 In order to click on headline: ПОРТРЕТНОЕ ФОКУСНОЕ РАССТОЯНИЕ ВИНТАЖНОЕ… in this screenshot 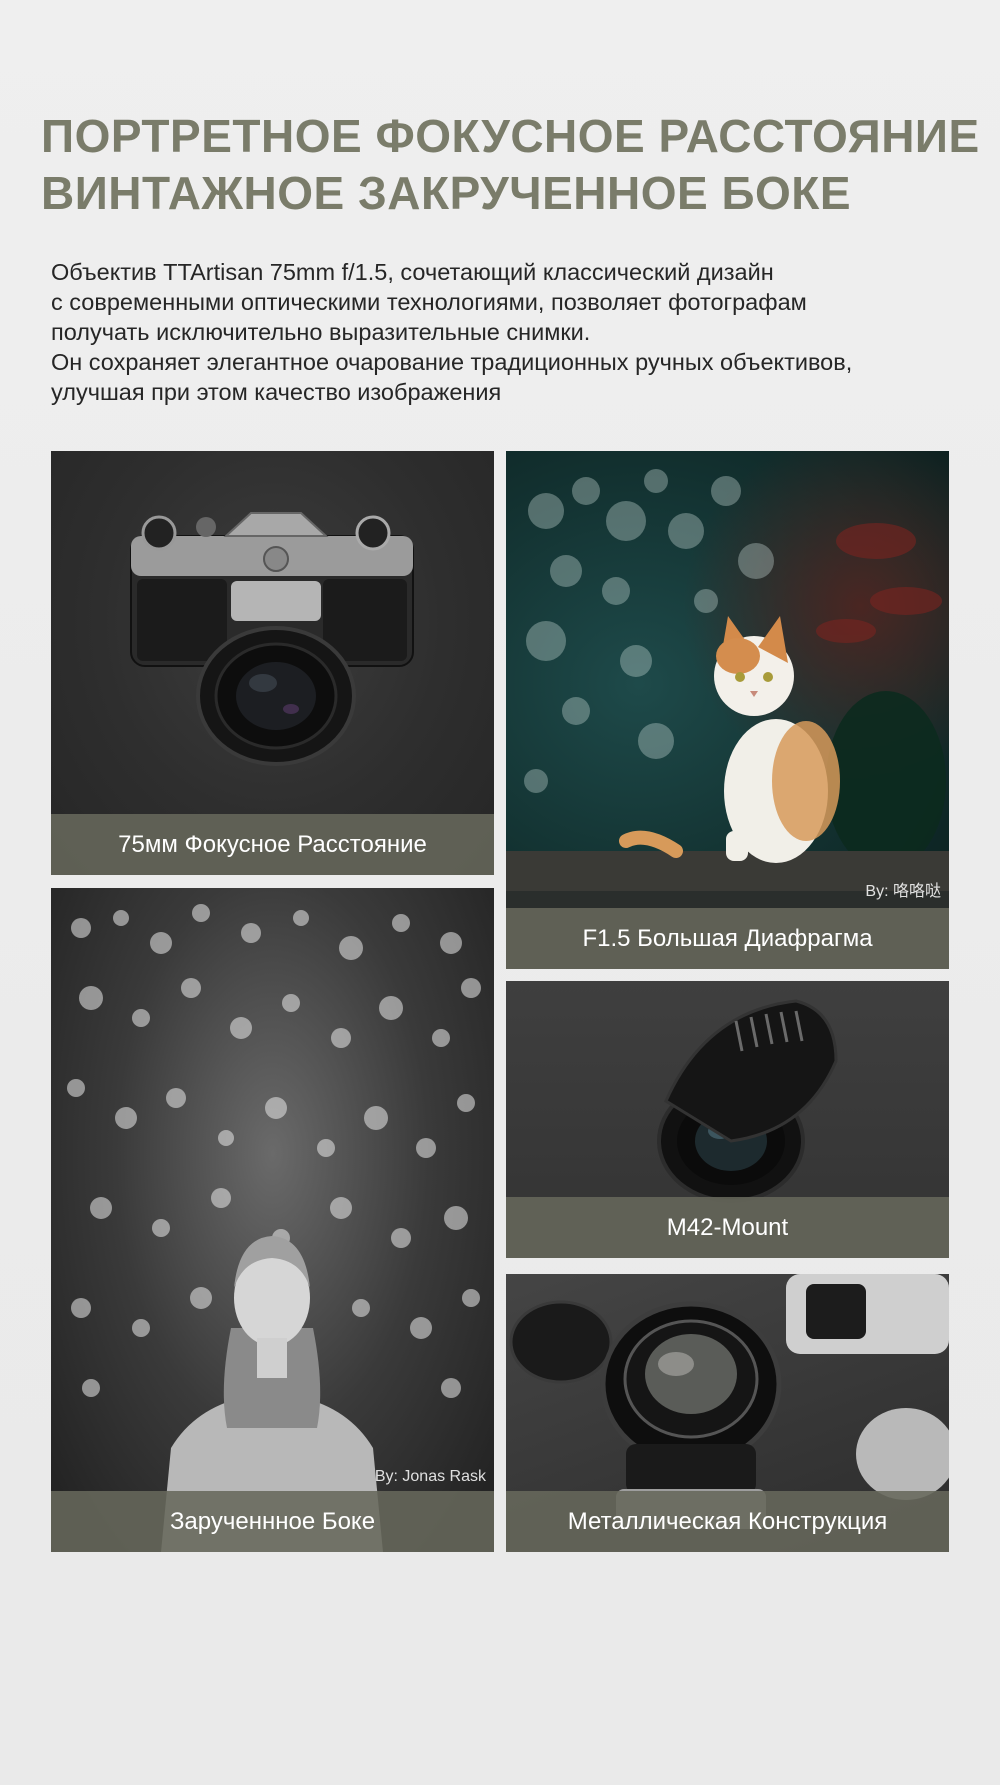, I will do `click(511, 165)`.